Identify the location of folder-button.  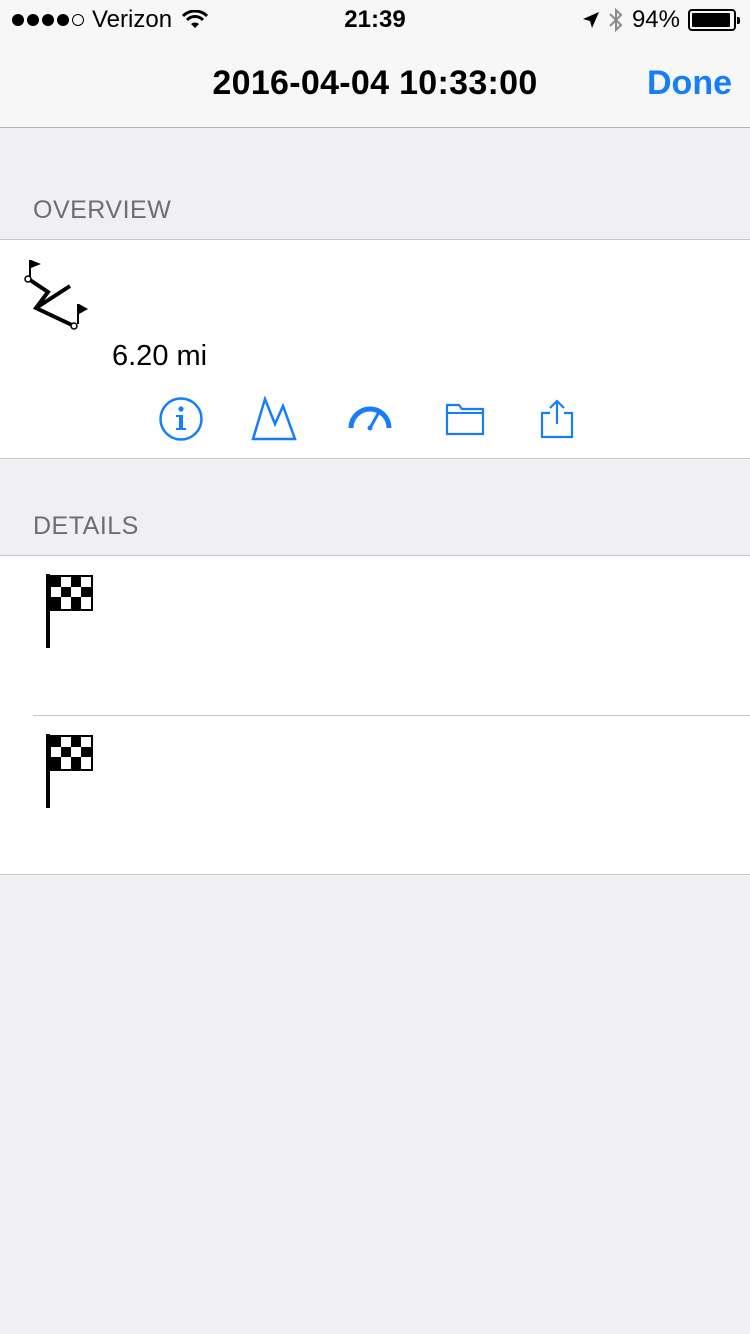
(465, 419).